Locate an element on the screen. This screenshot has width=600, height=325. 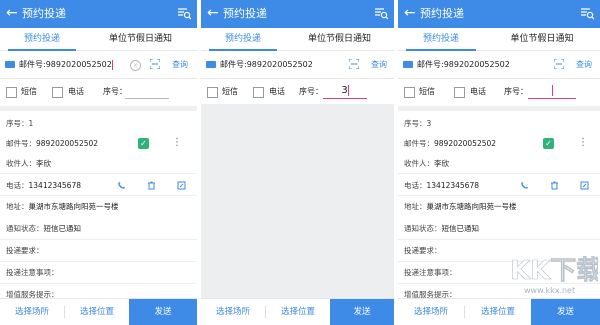
search-input-value: 邮件号:9892020052502 is located at coordinates (65, 64).